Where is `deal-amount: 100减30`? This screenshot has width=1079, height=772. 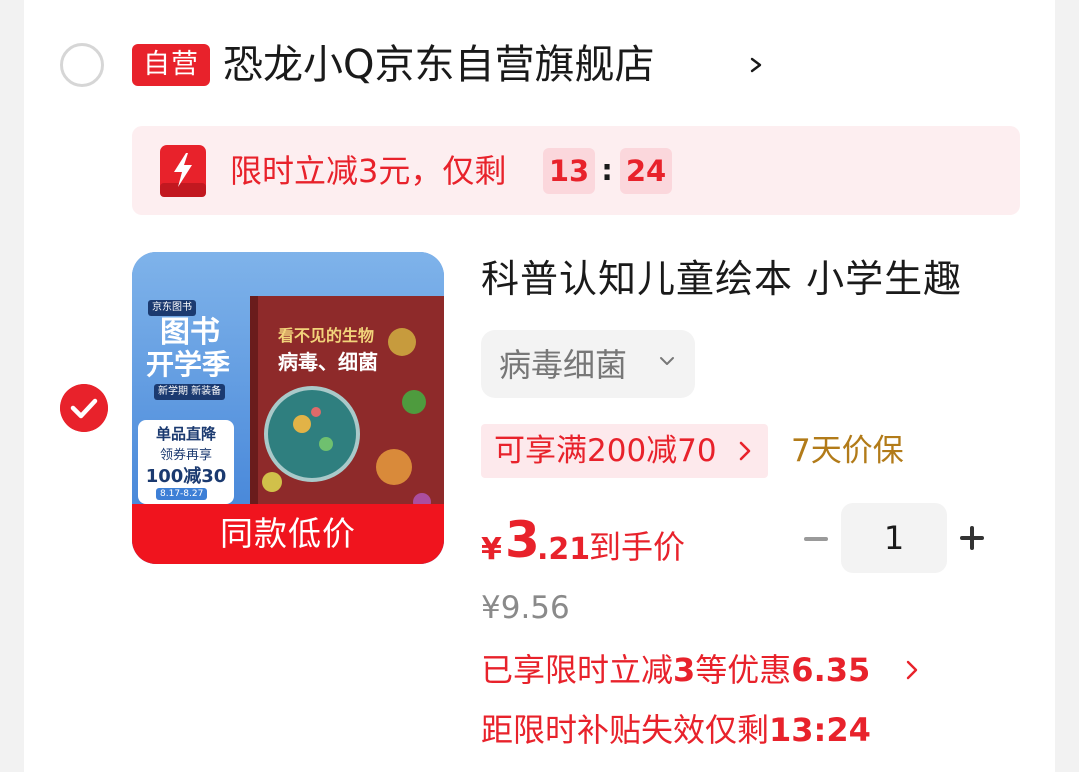
deal-amount: 100减30 is located at coordinates (186, 476).